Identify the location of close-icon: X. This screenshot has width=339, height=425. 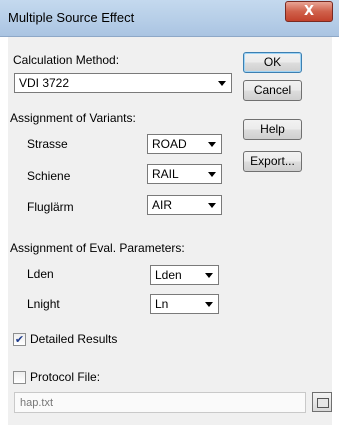
(309, 11).